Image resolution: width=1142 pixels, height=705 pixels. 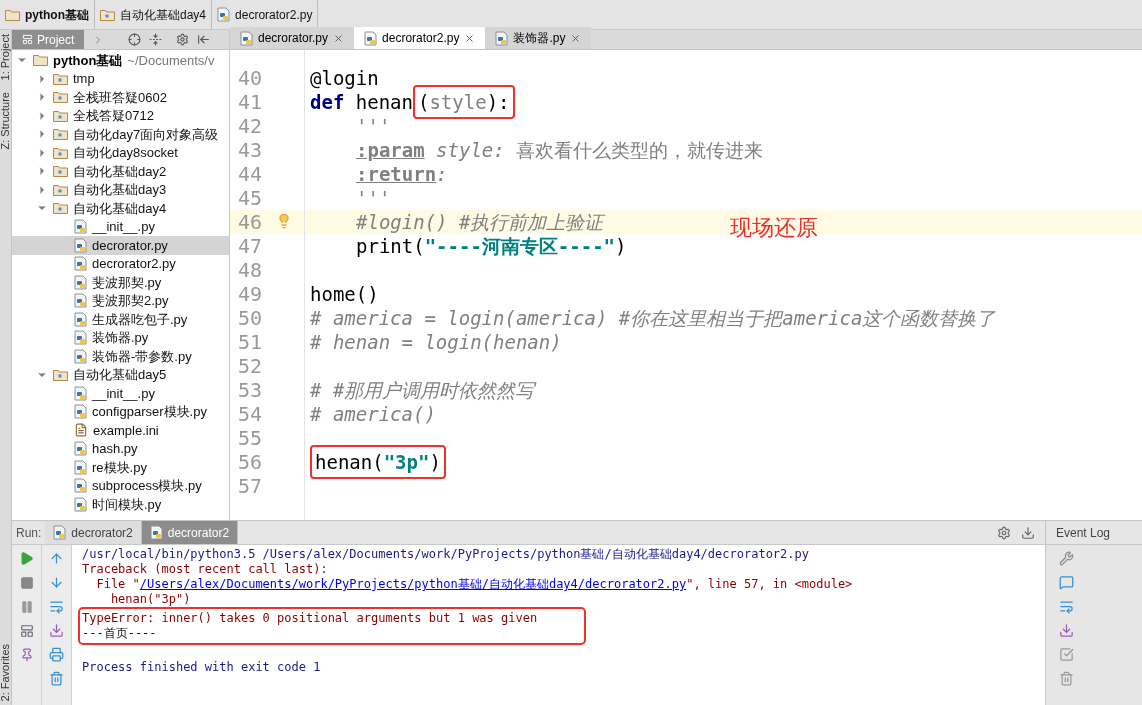 What do you see at coordinates (26, 655) in the screenshot?
I see `pin-icon` at bounding box center [26, 655].